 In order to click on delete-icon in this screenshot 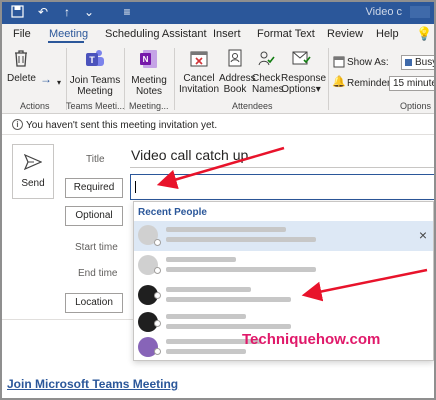, I will do `click(21, 59)`.